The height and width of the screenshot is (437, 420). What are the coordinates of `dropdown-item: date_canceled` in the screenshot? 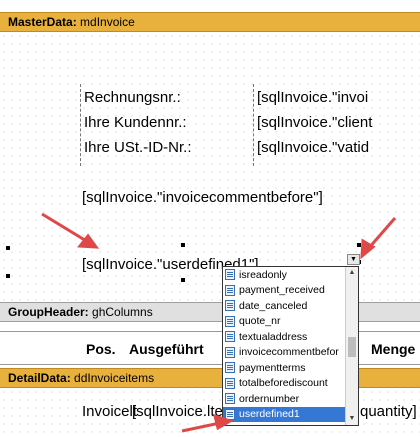 It's located at (285, 306).